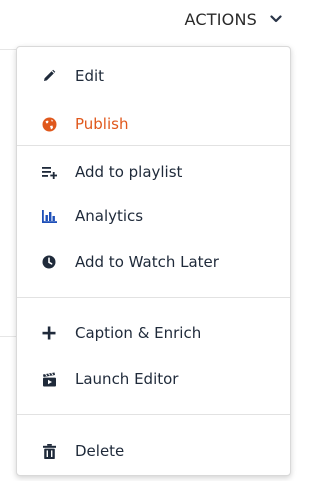 The width and height of the screenshot is (320, 481). Describe the element at coordinates (220, 19) in the screenshot. I see `actions-label: ACTIONS` at that location.